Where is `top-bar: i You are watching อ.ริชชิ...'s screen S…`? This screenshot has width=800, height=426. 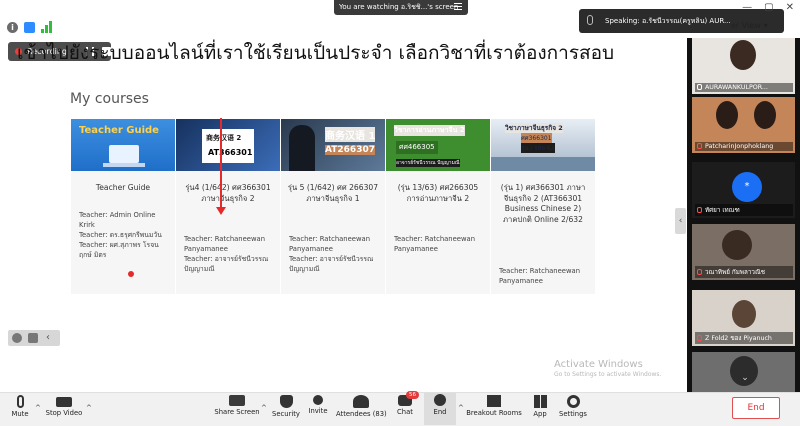 top-bar: i You are watching อ.ริชชิ...'s screen S… is located at coordinates (400, 19).